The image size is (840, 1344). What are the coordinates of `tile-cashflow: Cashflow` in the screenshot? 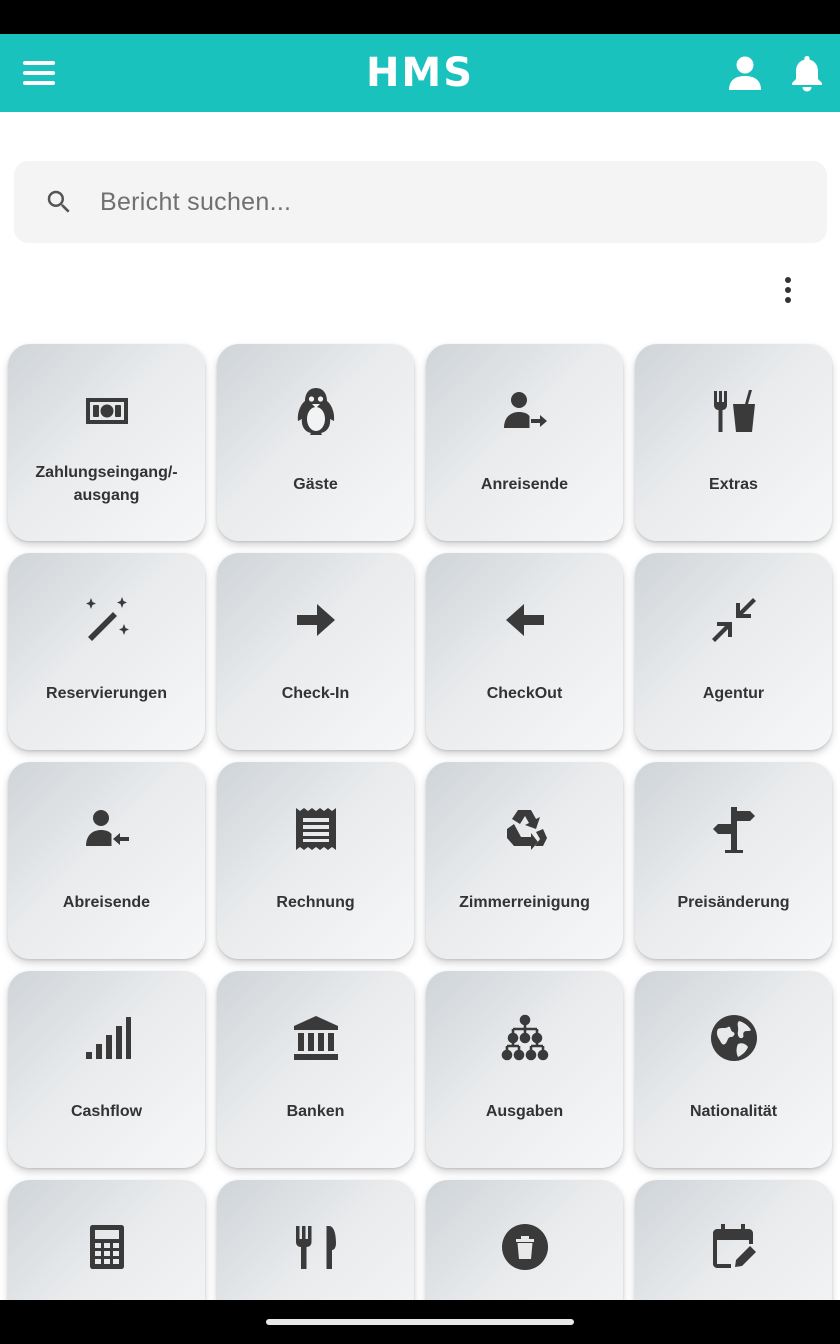 It's located at (106, 1069).